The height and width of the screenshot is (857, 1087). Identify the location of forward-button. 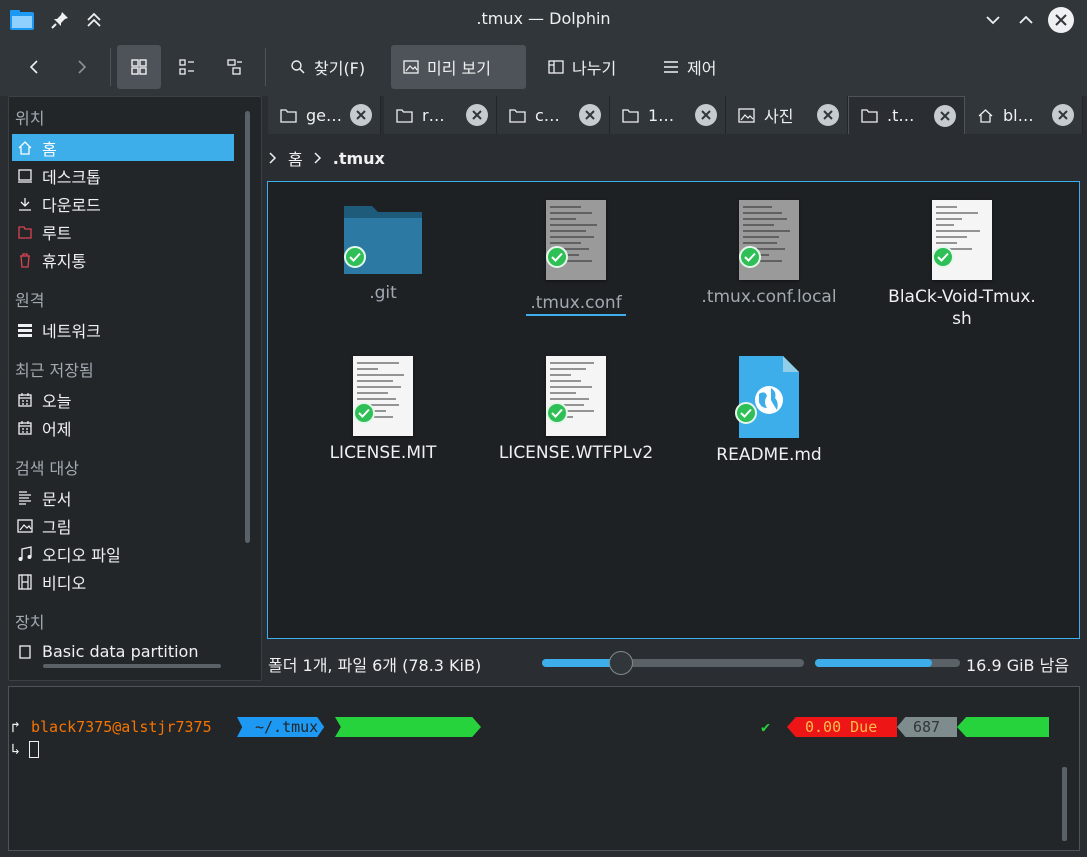
(82, 67).